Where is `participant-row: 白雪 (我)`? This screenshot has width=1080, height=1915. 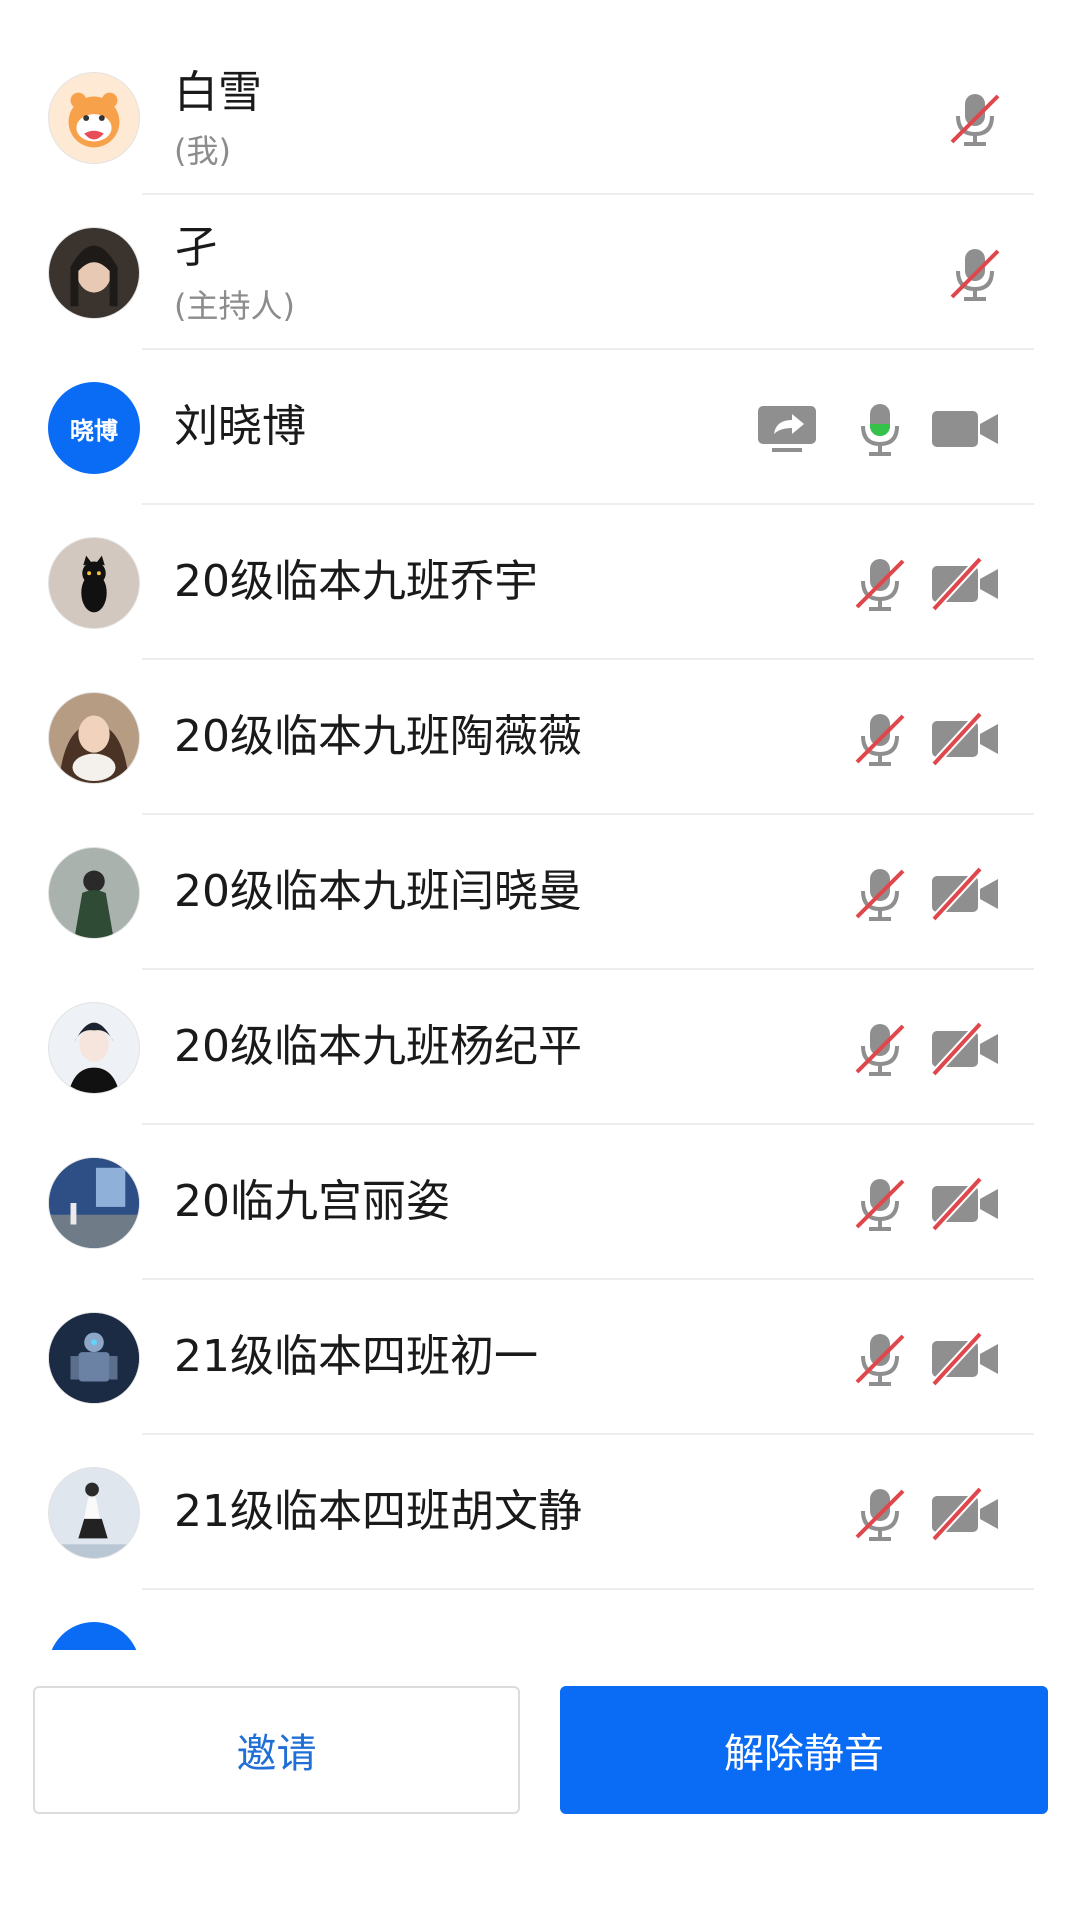 participant-row: 白雪 (我) is located at coordinates (540, 117).